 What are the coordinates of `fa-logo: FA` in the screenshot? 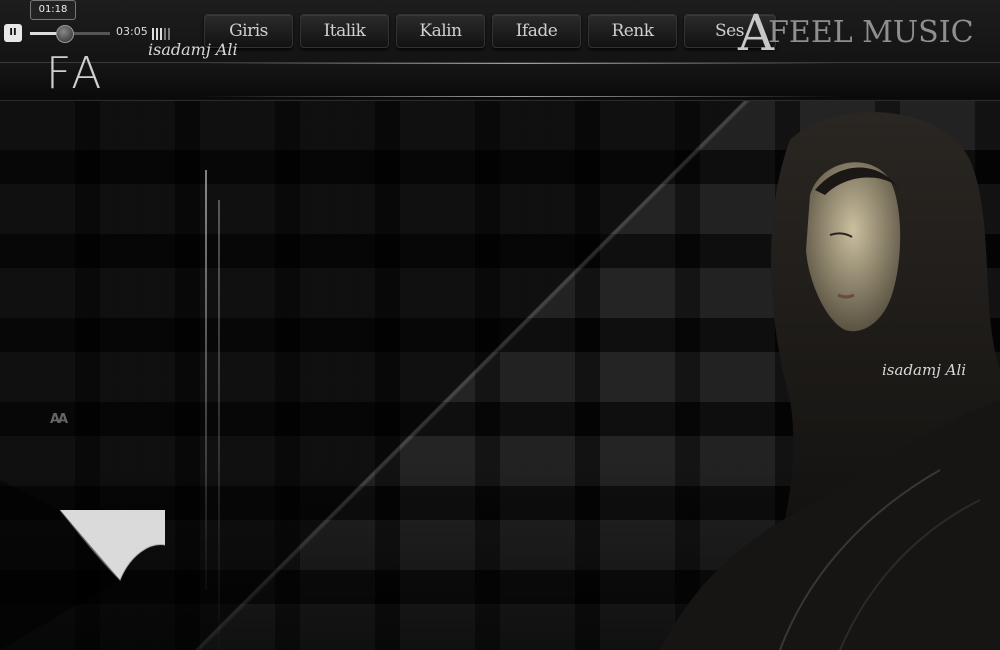 It's located at (76, 73).